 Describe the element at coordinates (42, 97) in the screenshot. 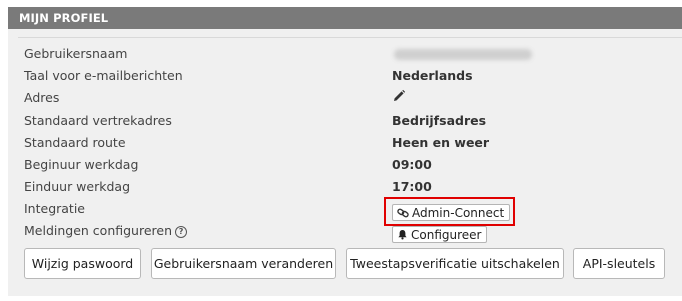

I see `address-label: Adres` at that location.